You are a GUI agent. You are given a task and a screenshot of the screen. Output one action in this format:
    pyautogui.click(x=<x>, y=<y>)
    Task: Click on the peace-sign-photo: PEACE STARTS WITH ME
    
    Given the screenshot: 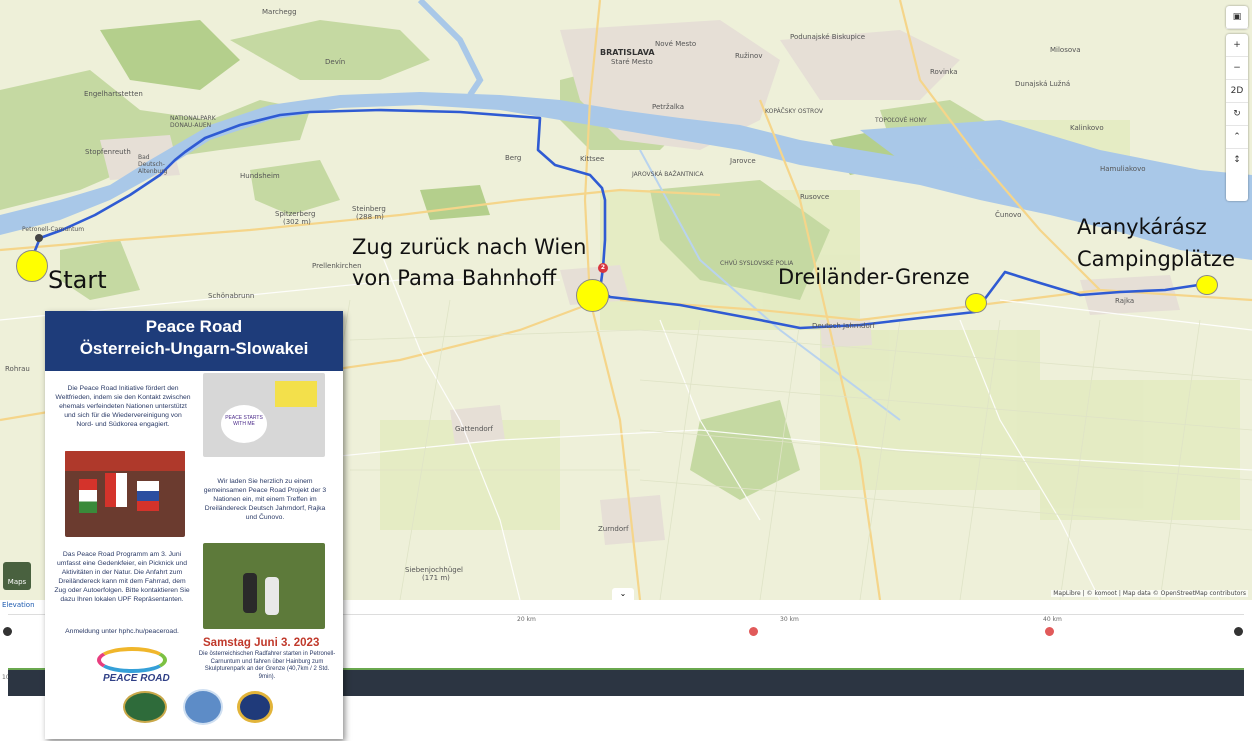 What is the action you would take?
    pyautogui.click(x=264, y=415)
    